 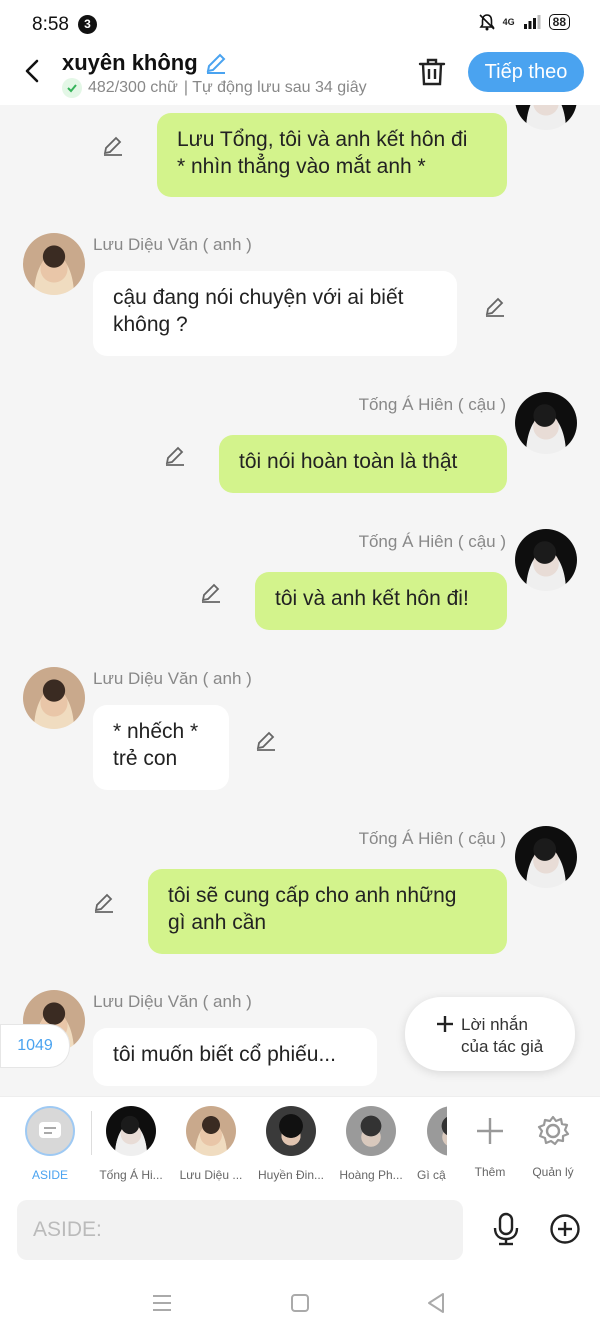 I want to click on microphone-icon, so click(x=506, y=1229).